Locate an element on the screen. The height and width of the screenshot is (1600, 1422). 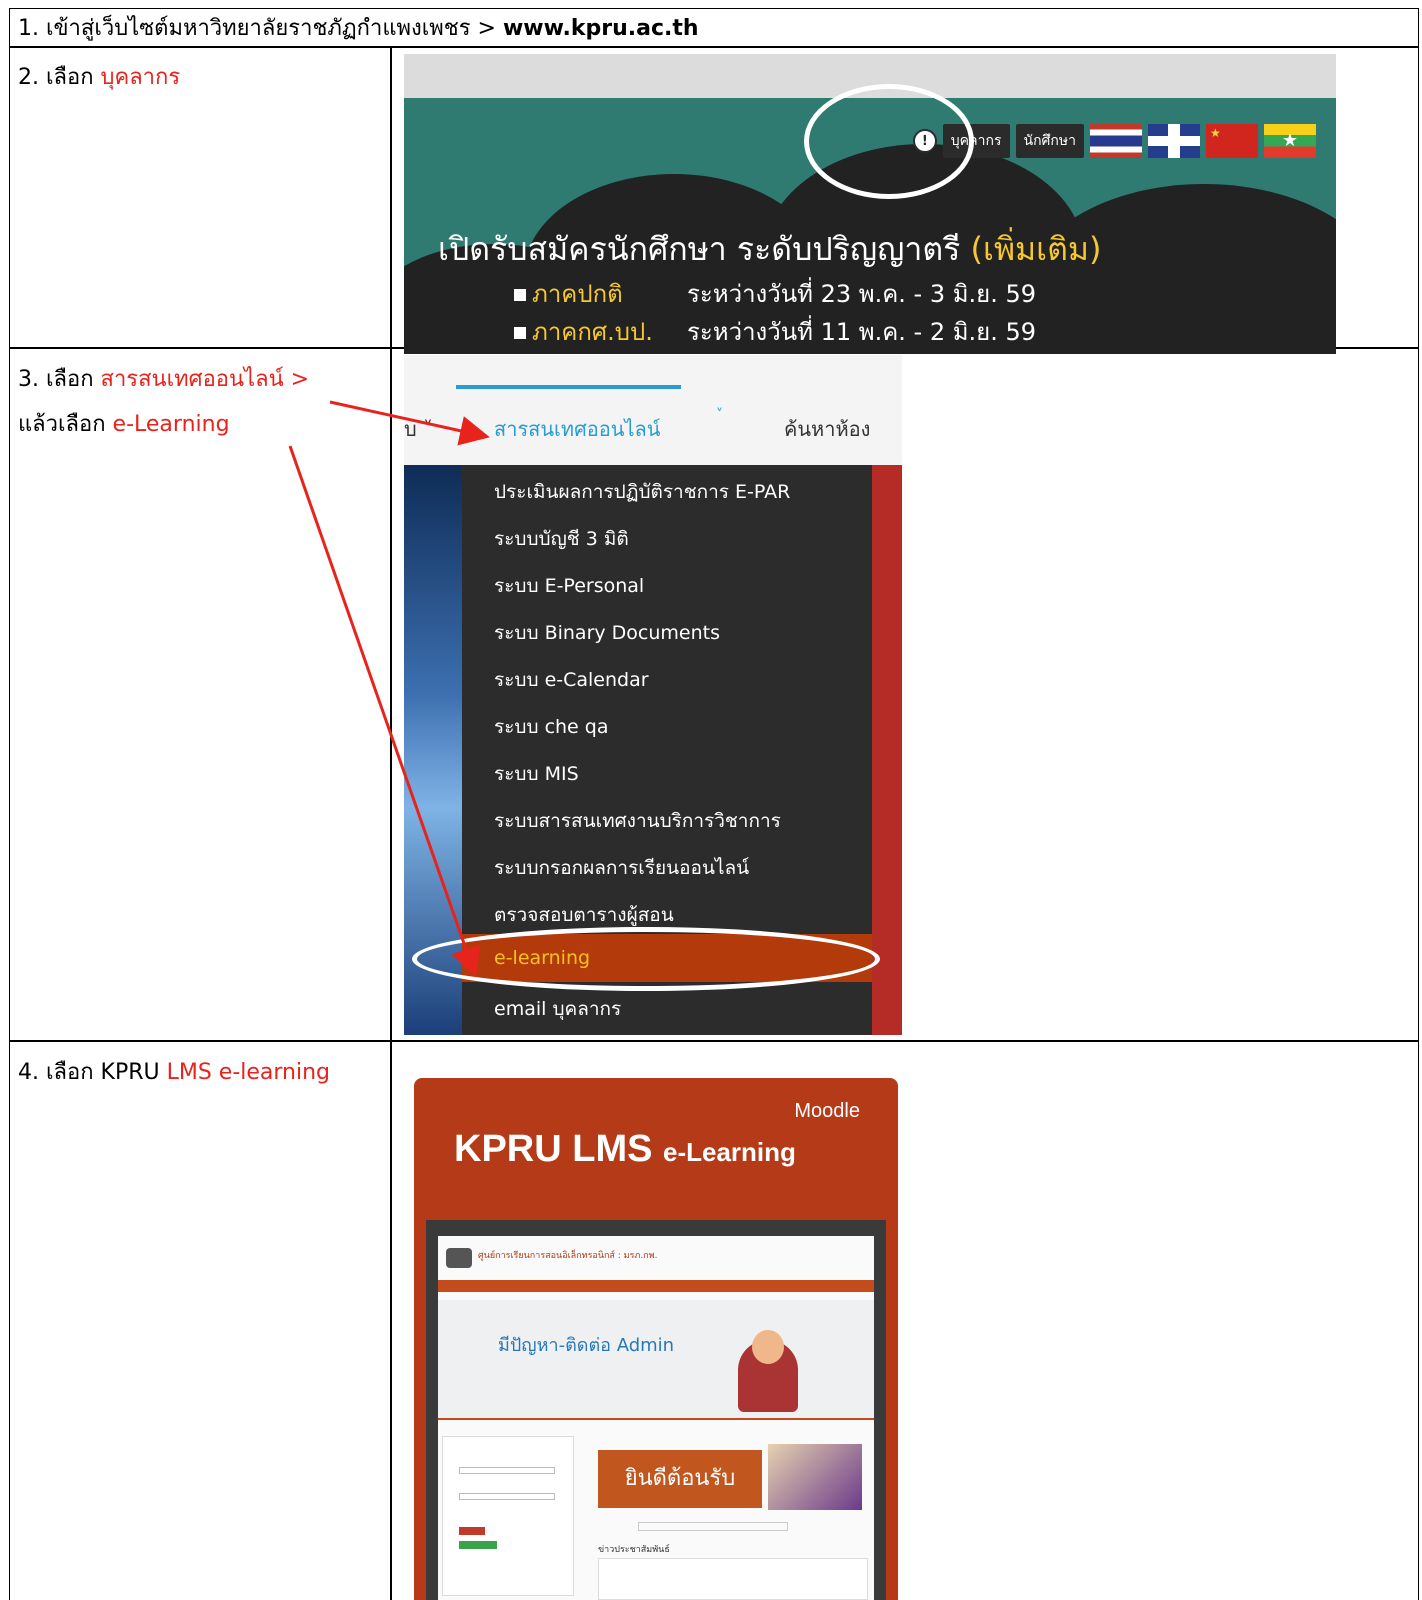
step3-text: 3. เลือก สารสนเทศออนไลน์ > is located at coordinates (163, 380).